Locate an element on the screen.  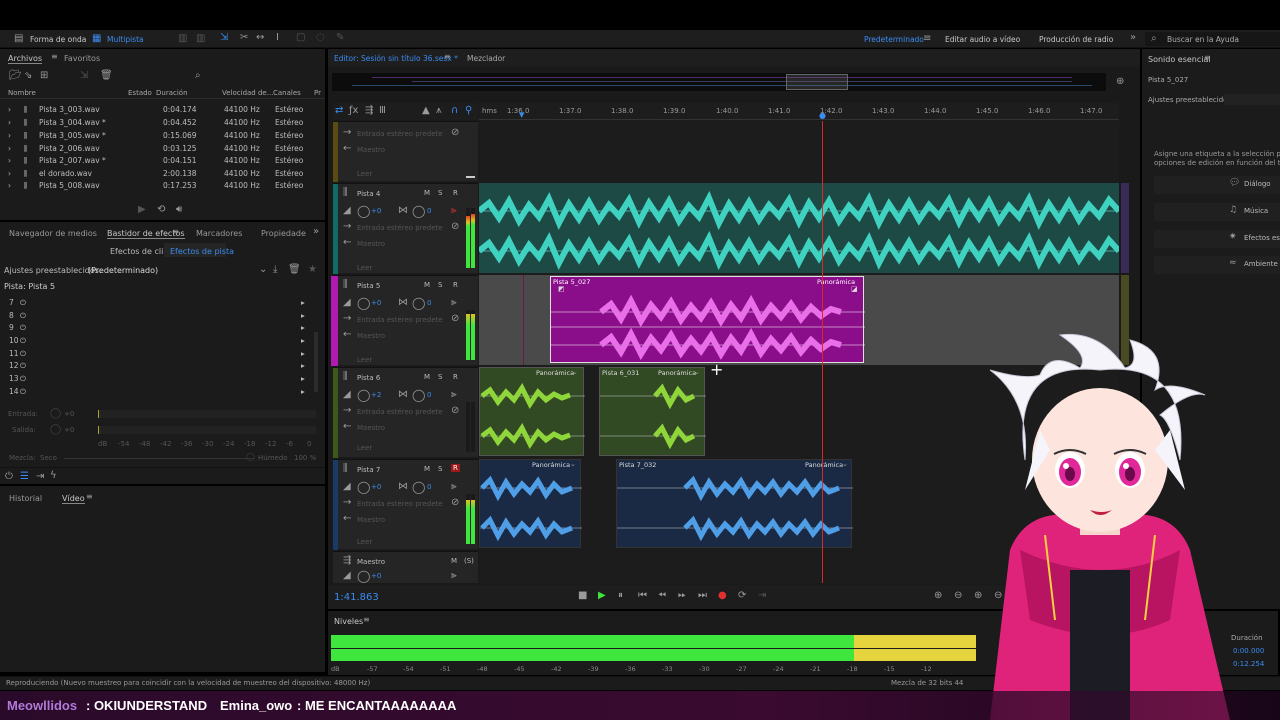
bus-icon: ⫸ is located at coordinates (454, 576).